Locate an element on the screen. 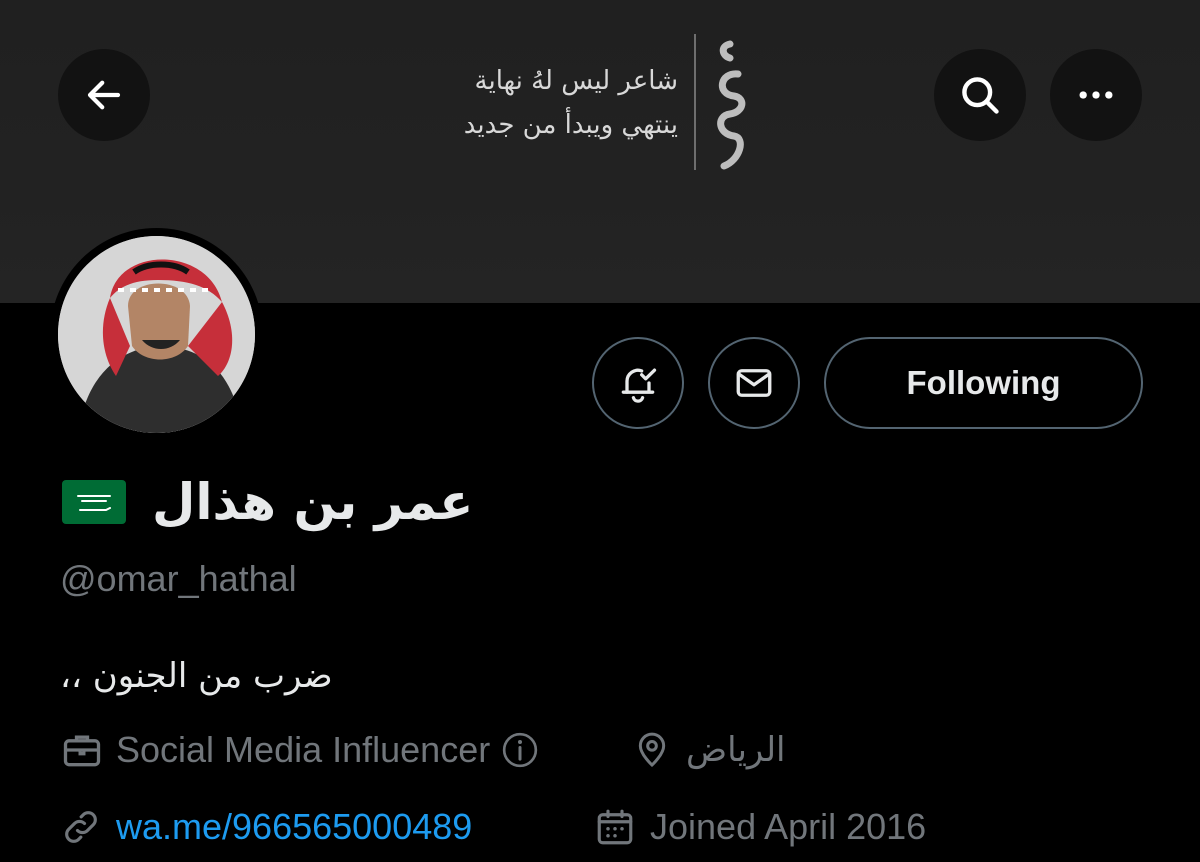  message-button is located at coordinates (754, 383).